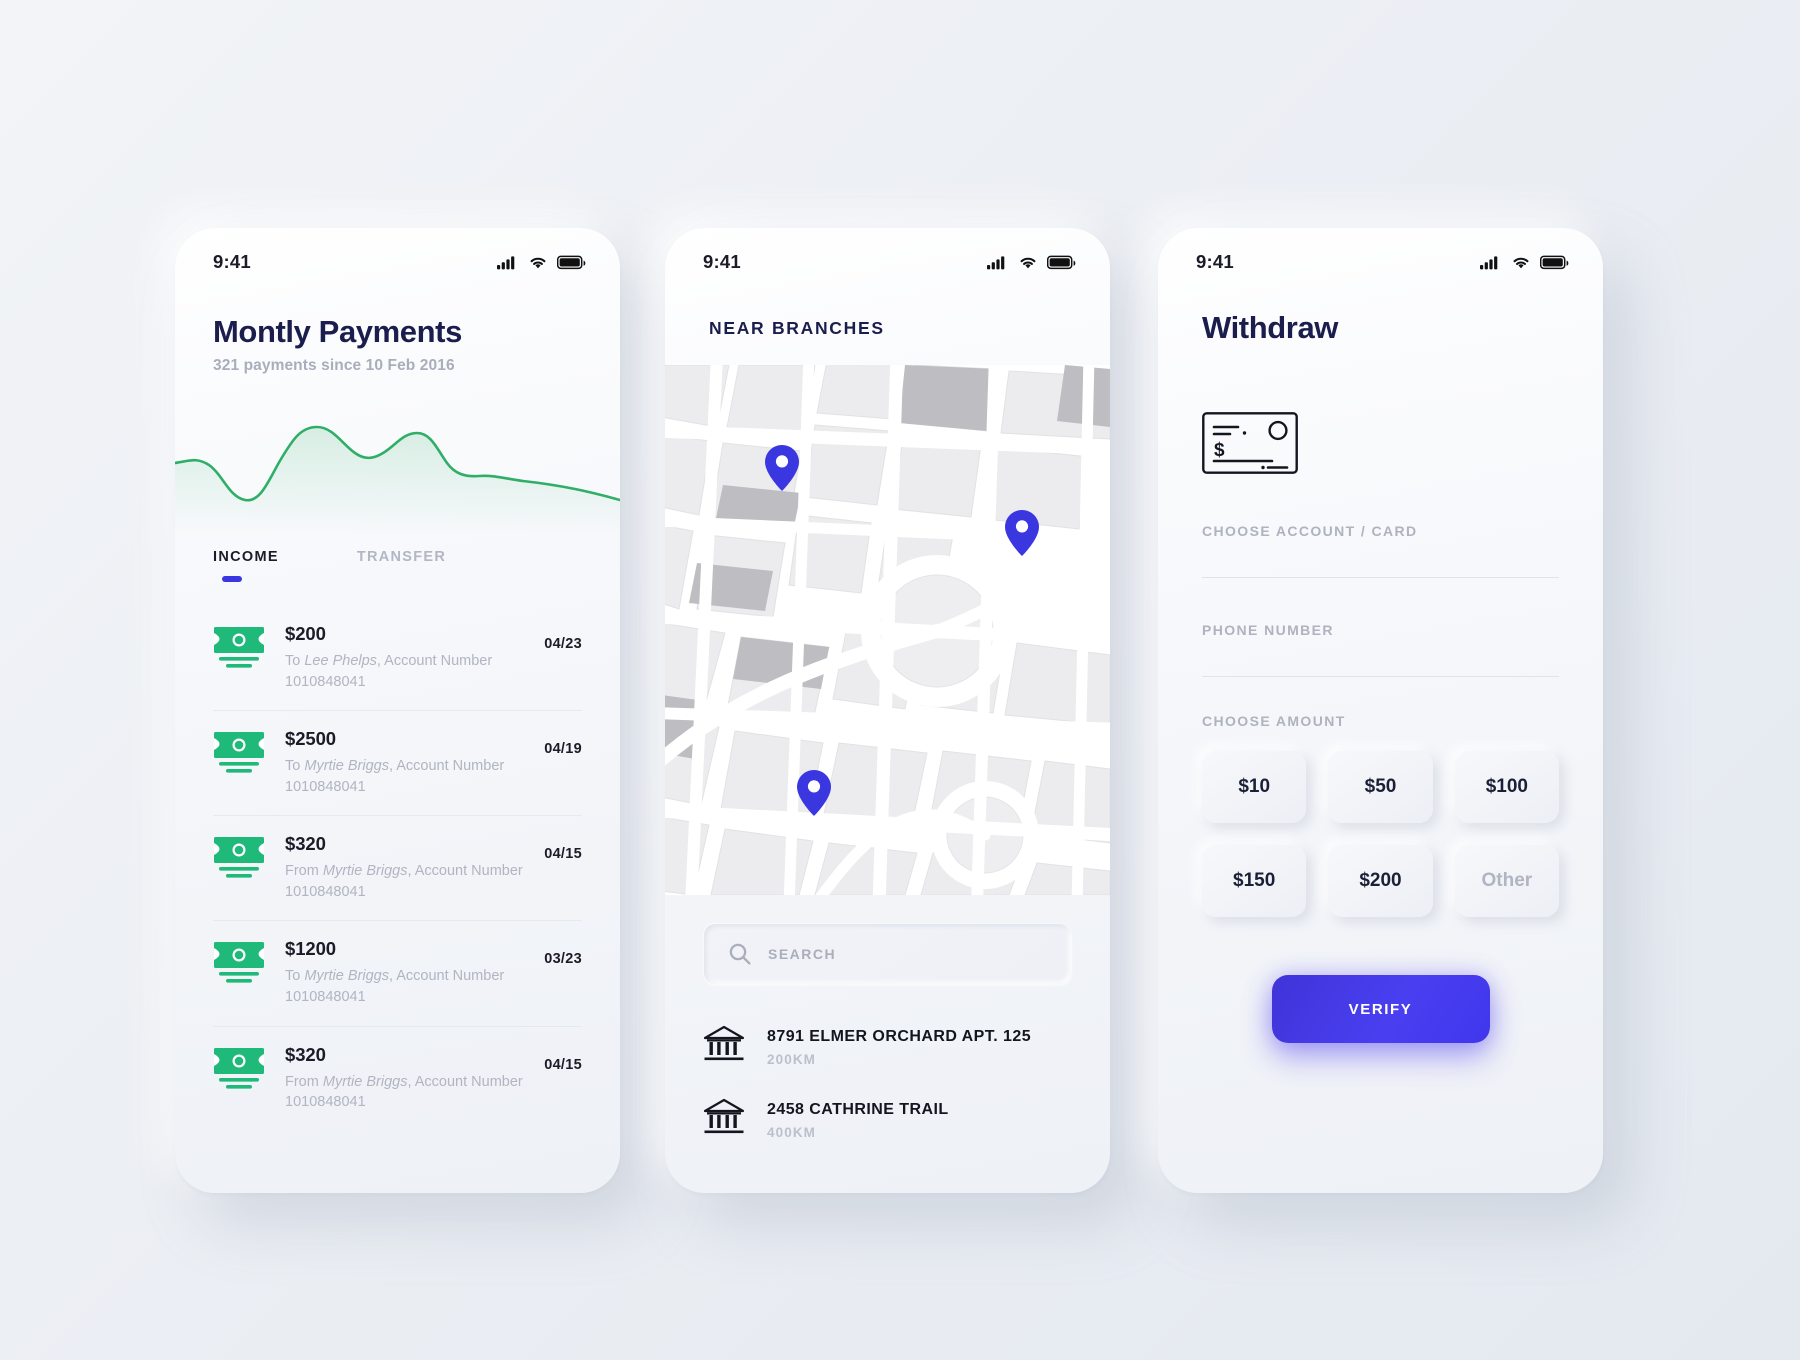 Image resolution: width=1800 pixels, height=1360 pixels. I want to click on list-item: 2458 CATHRINE TRAIL 400KM, so click(887, 1120).